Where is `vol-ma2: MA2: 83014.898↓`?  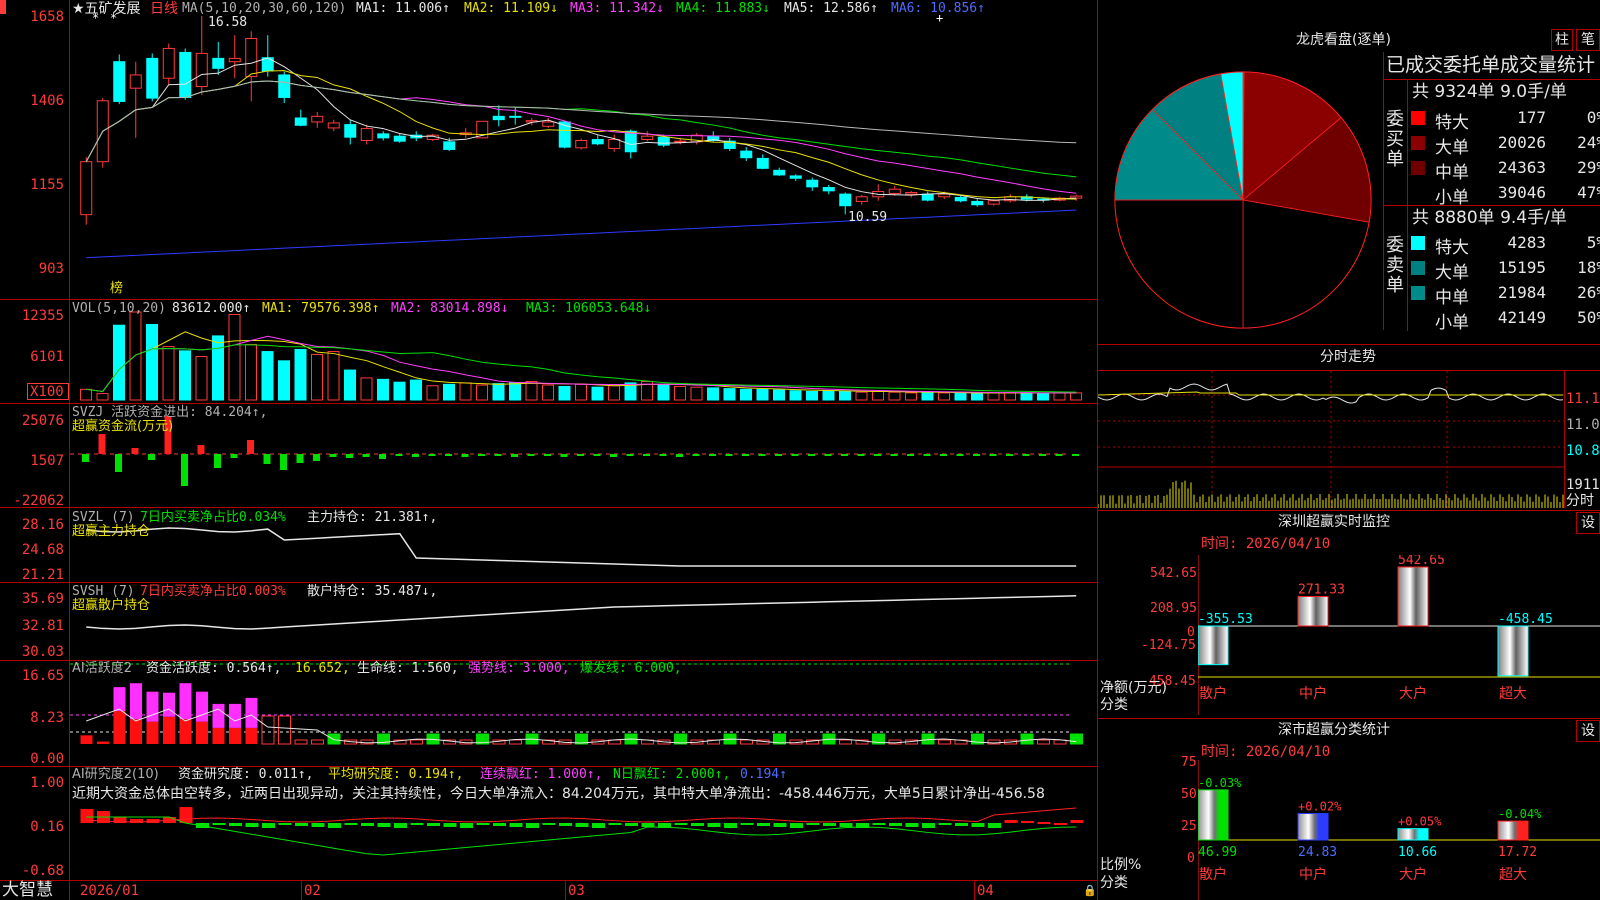
vol-ma2: MA2: 83014.898↓ is located at coordinates (450, 308).